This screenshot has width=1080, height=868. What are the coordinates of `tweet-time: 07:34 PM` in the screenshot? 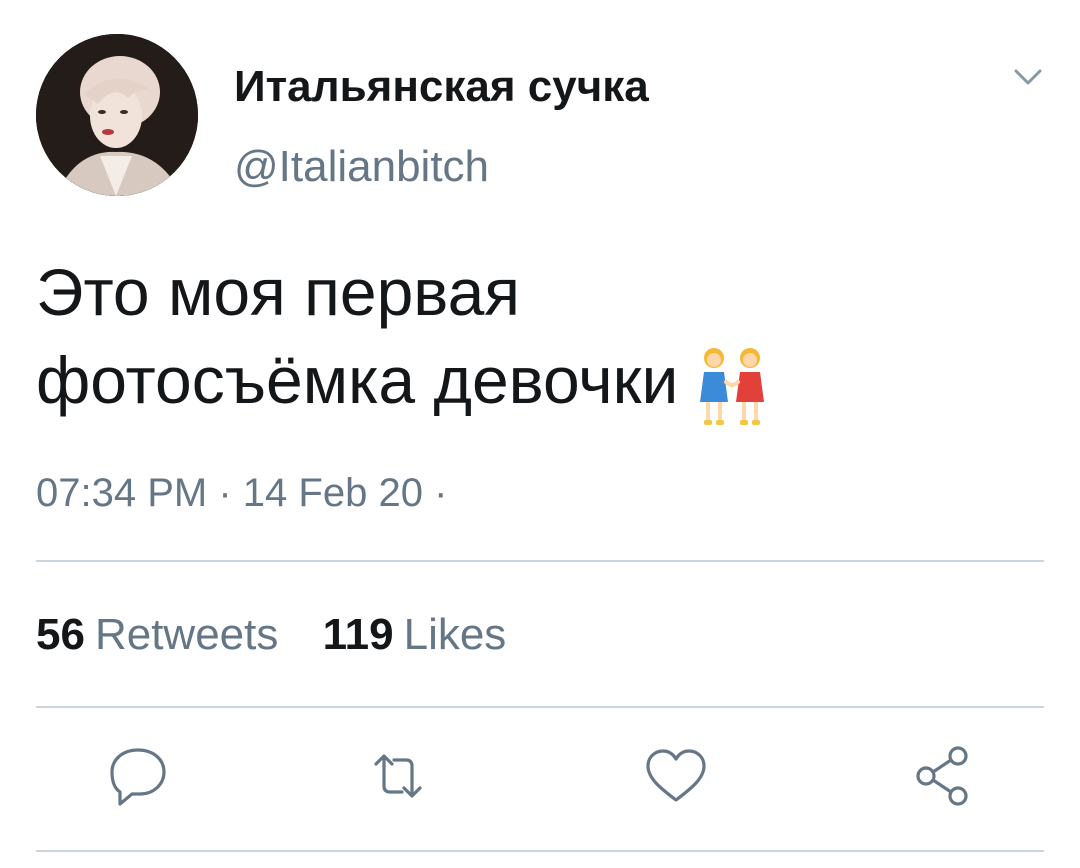 It's located at (122, 493).